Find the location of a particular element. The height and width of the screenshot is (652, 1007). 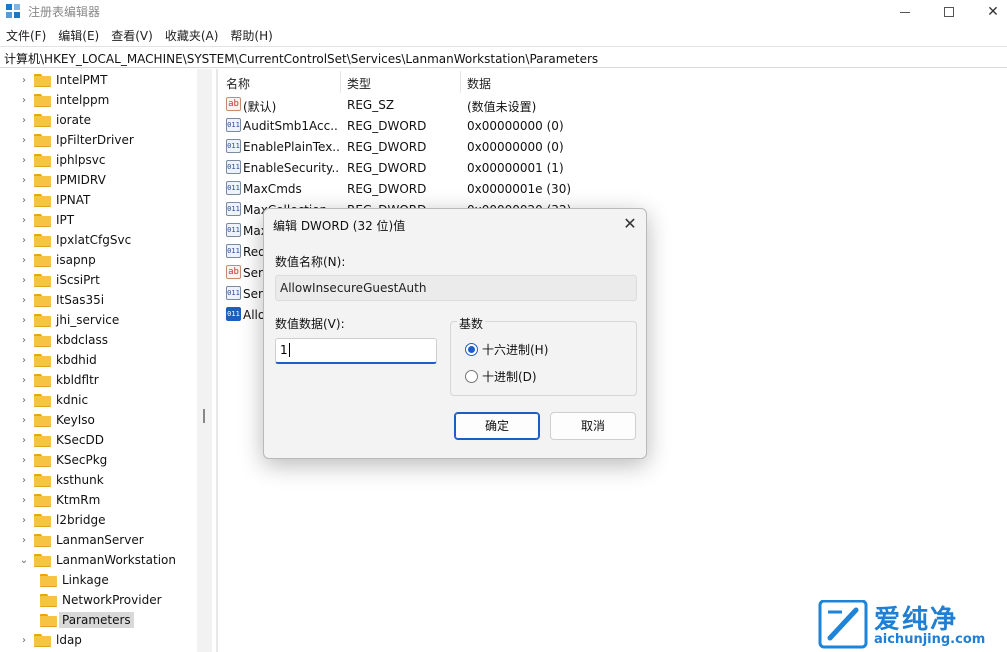

tree-item: › IPMIDRV is located at coordinates (62, 180).